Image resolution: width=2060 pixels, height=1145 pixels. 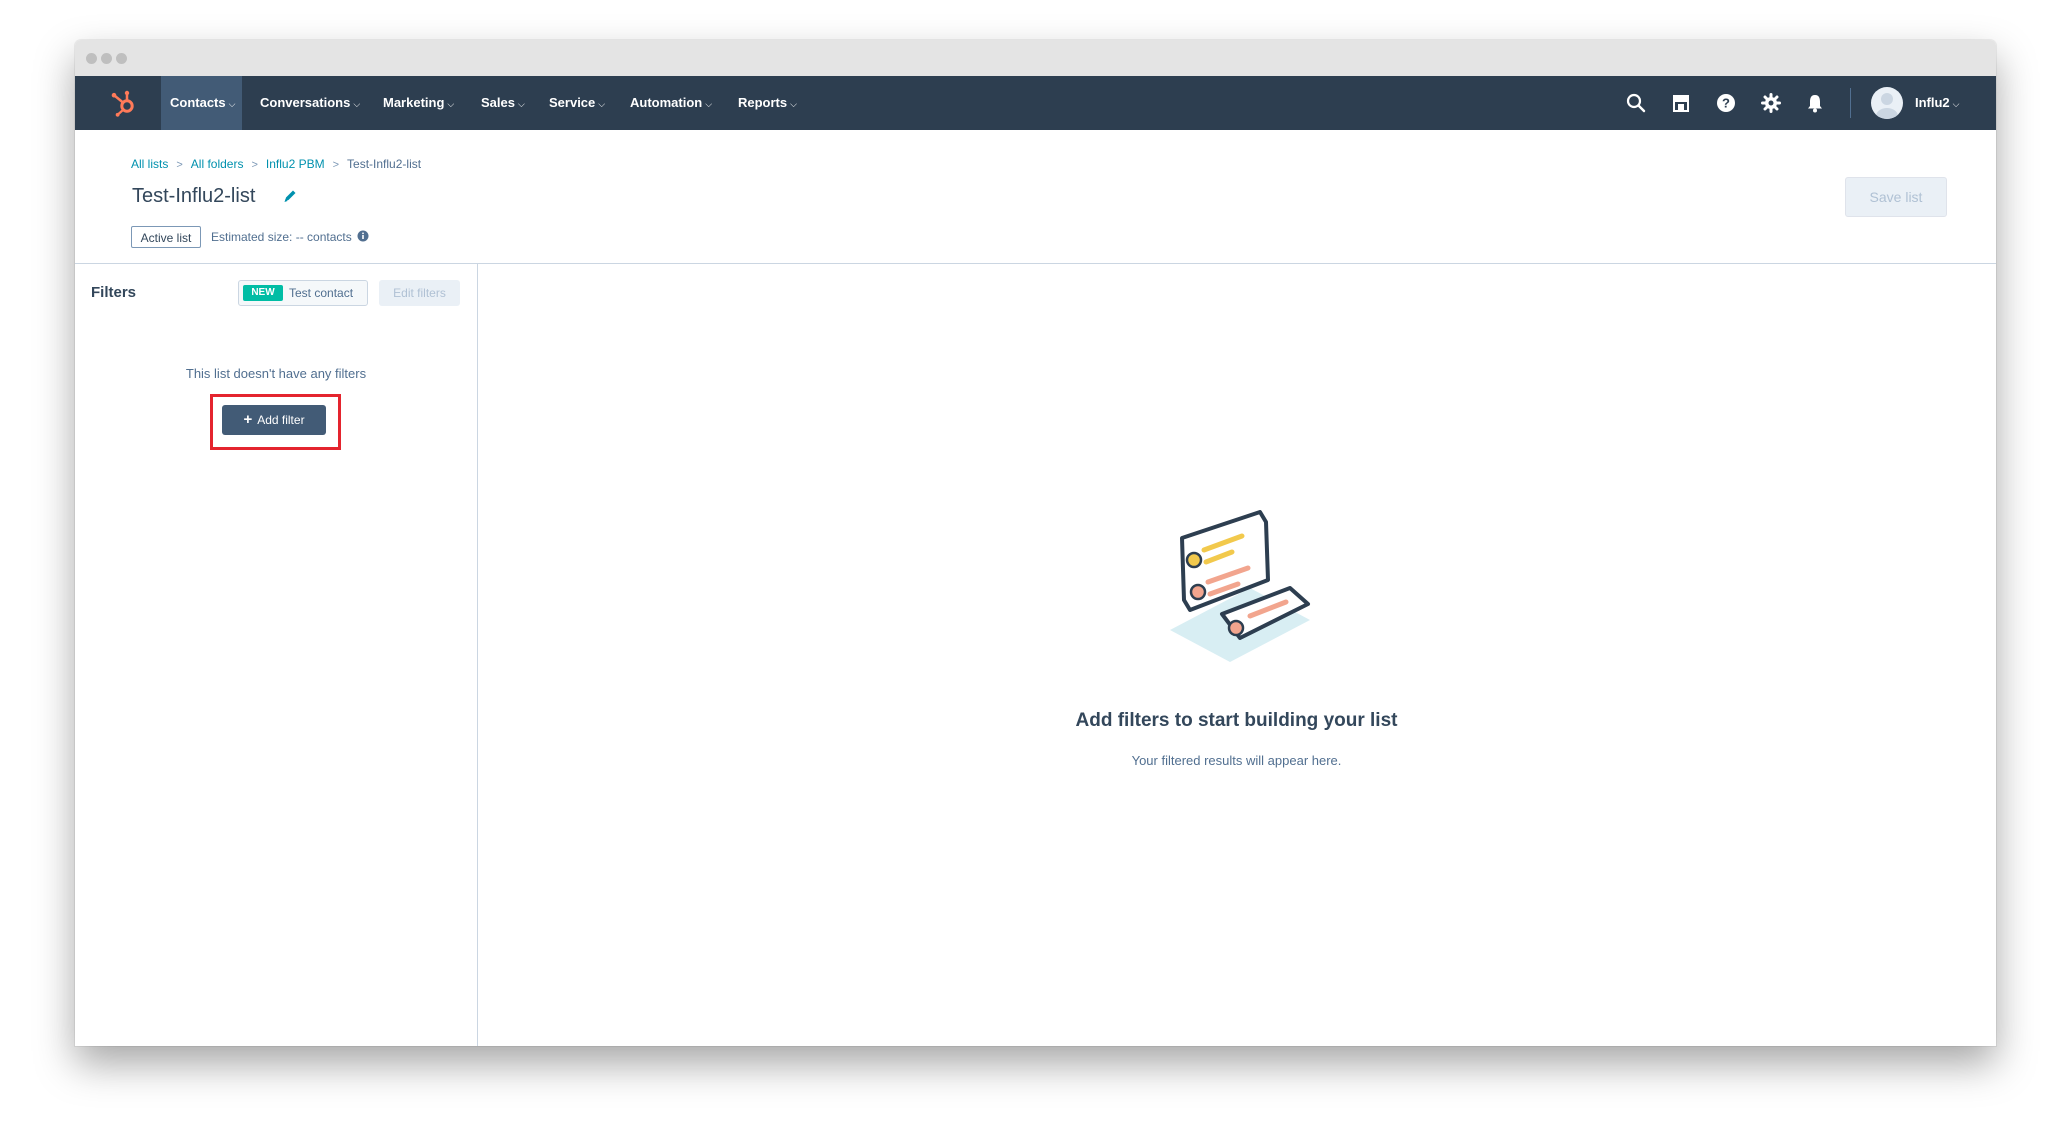 I want to click on marketplace-icon, so click(x=1681, y=103).